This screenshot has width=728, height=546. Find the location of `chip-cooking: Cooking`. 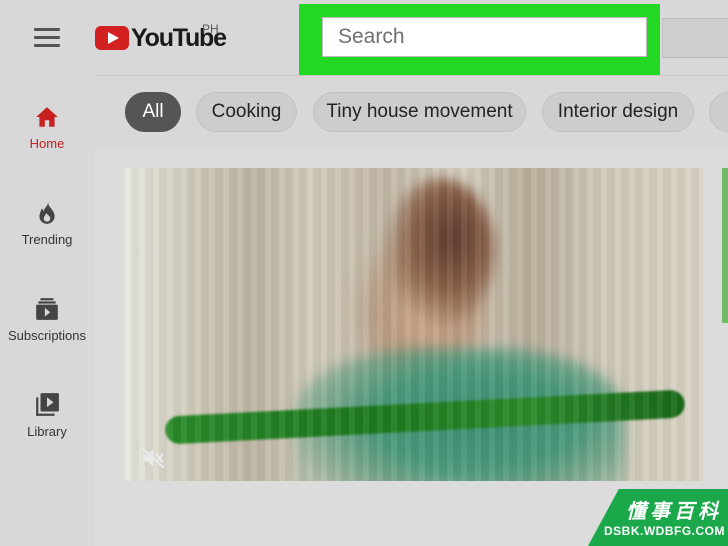

chip-cooking: Cooking is located at coordinates (246, 112).